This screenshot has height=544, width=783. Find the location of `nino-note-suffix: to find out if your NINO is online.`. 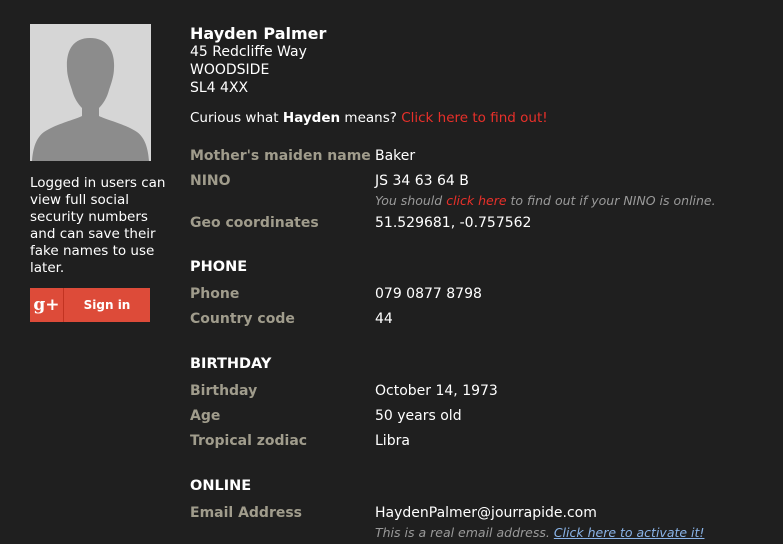

nino-note-suffix: to find out if your NINO is online. is located at coordinates (611, 200).